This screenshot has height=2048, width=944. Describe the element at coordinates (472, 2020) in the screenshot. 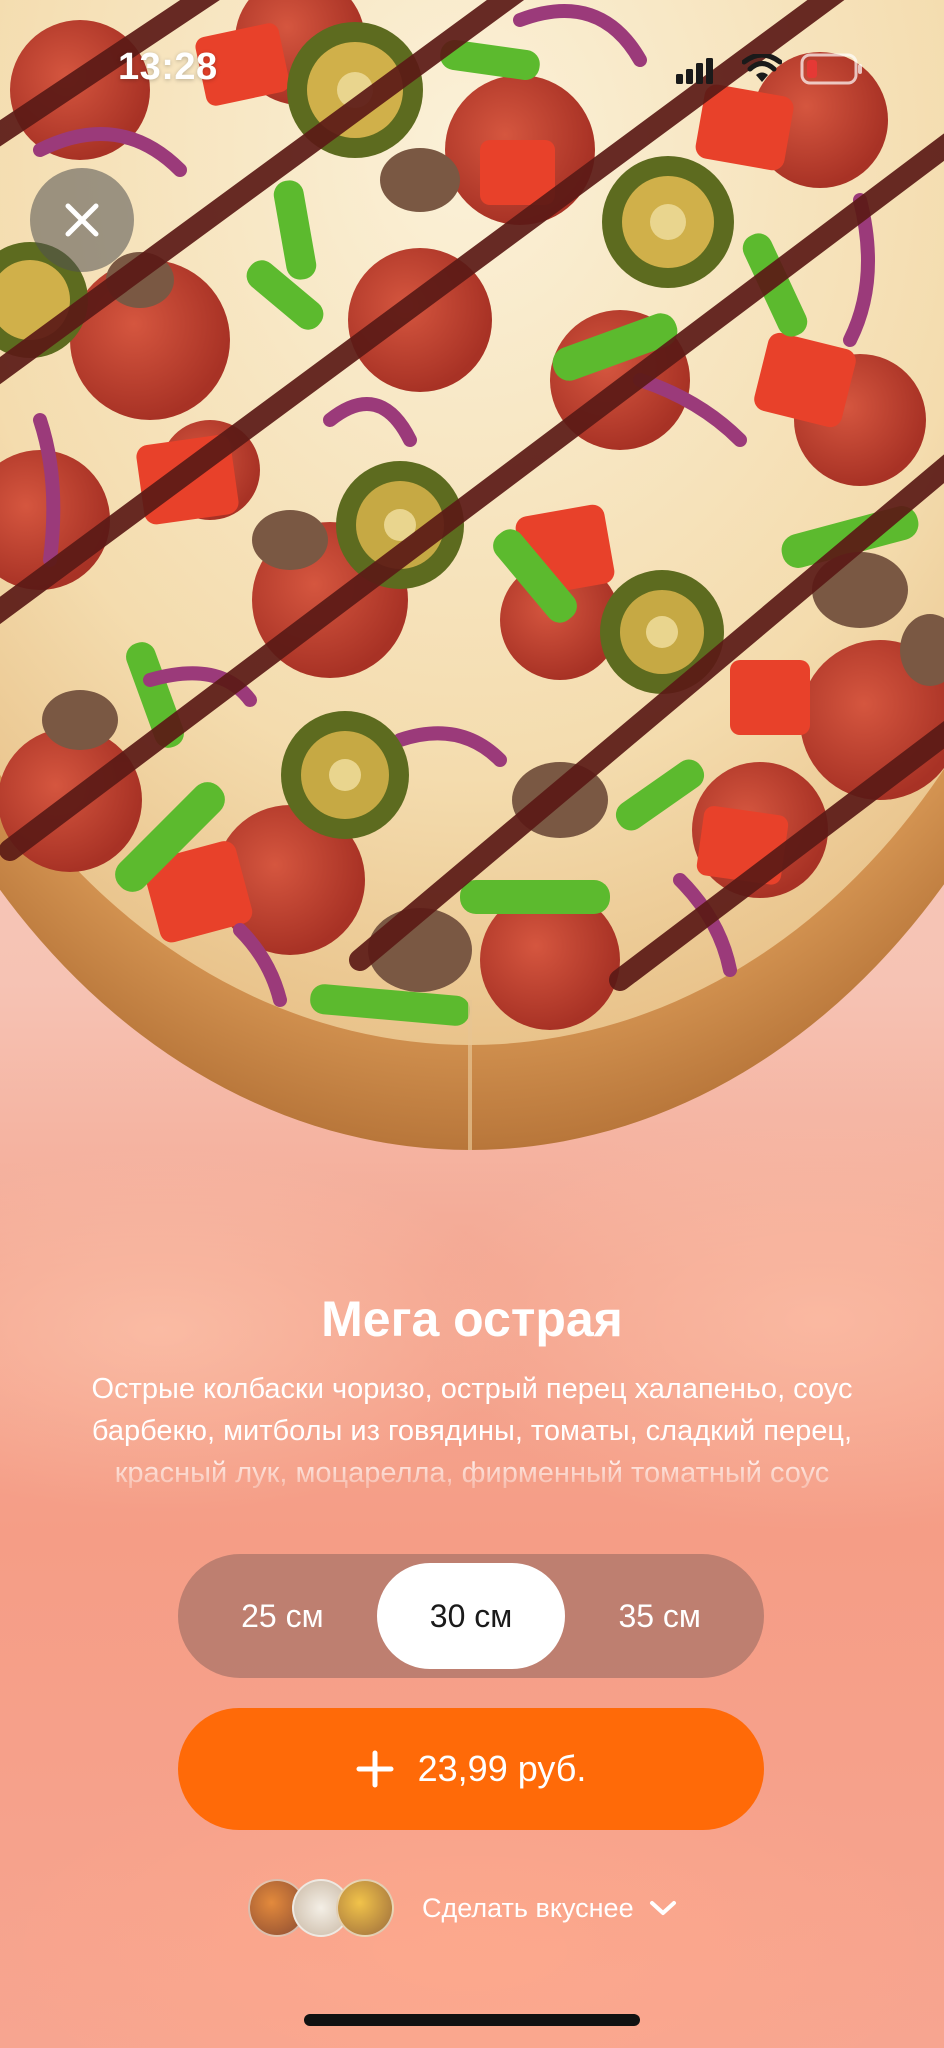

I see `home-indicator` at that location.